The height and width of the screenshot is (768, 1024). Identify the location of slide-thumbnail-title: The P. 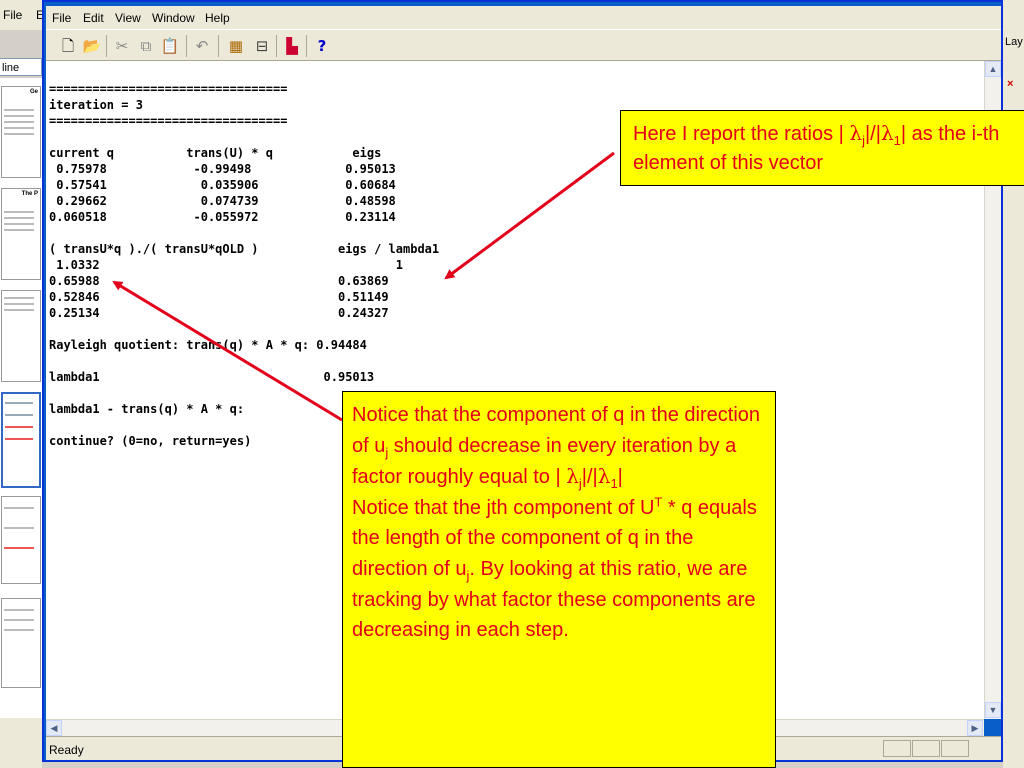
(29, 194).